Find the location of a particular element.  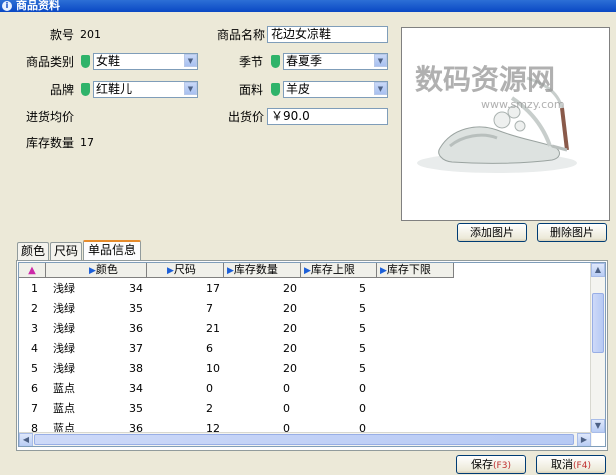

header-qty-label: 库存数量 is located at coordinates (255, 269).